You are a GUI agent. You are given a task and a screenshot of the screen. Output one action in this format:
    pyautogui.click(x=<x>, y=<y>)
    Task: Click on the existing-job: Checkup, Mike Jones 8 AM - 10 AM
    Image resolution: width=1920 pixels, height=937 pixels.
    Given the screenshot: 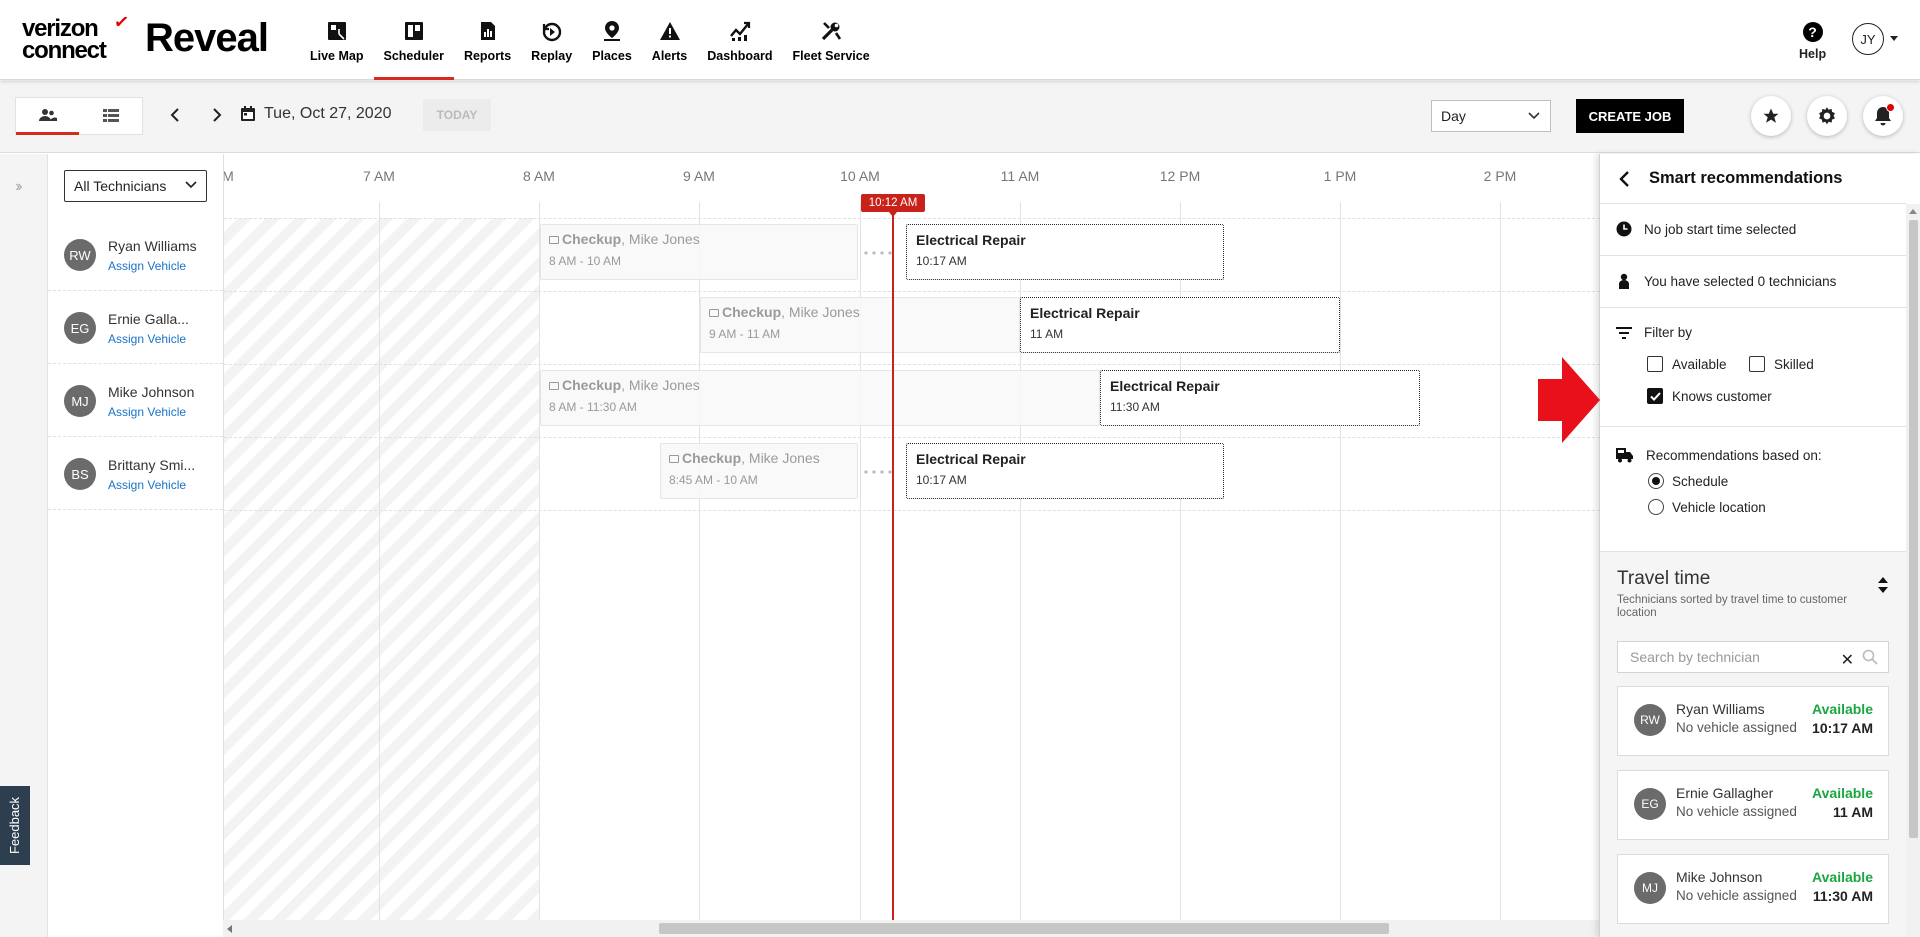 What is the action you would take?
    pyautogui.click(x=699, y=252)
    